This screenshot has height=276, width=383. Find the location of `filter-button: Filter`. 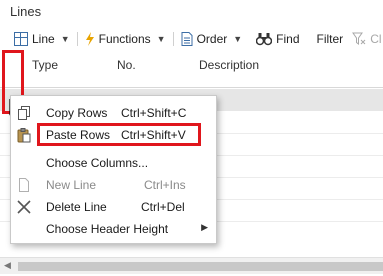

filter-button: Filter is located at coordinates (330, 39).